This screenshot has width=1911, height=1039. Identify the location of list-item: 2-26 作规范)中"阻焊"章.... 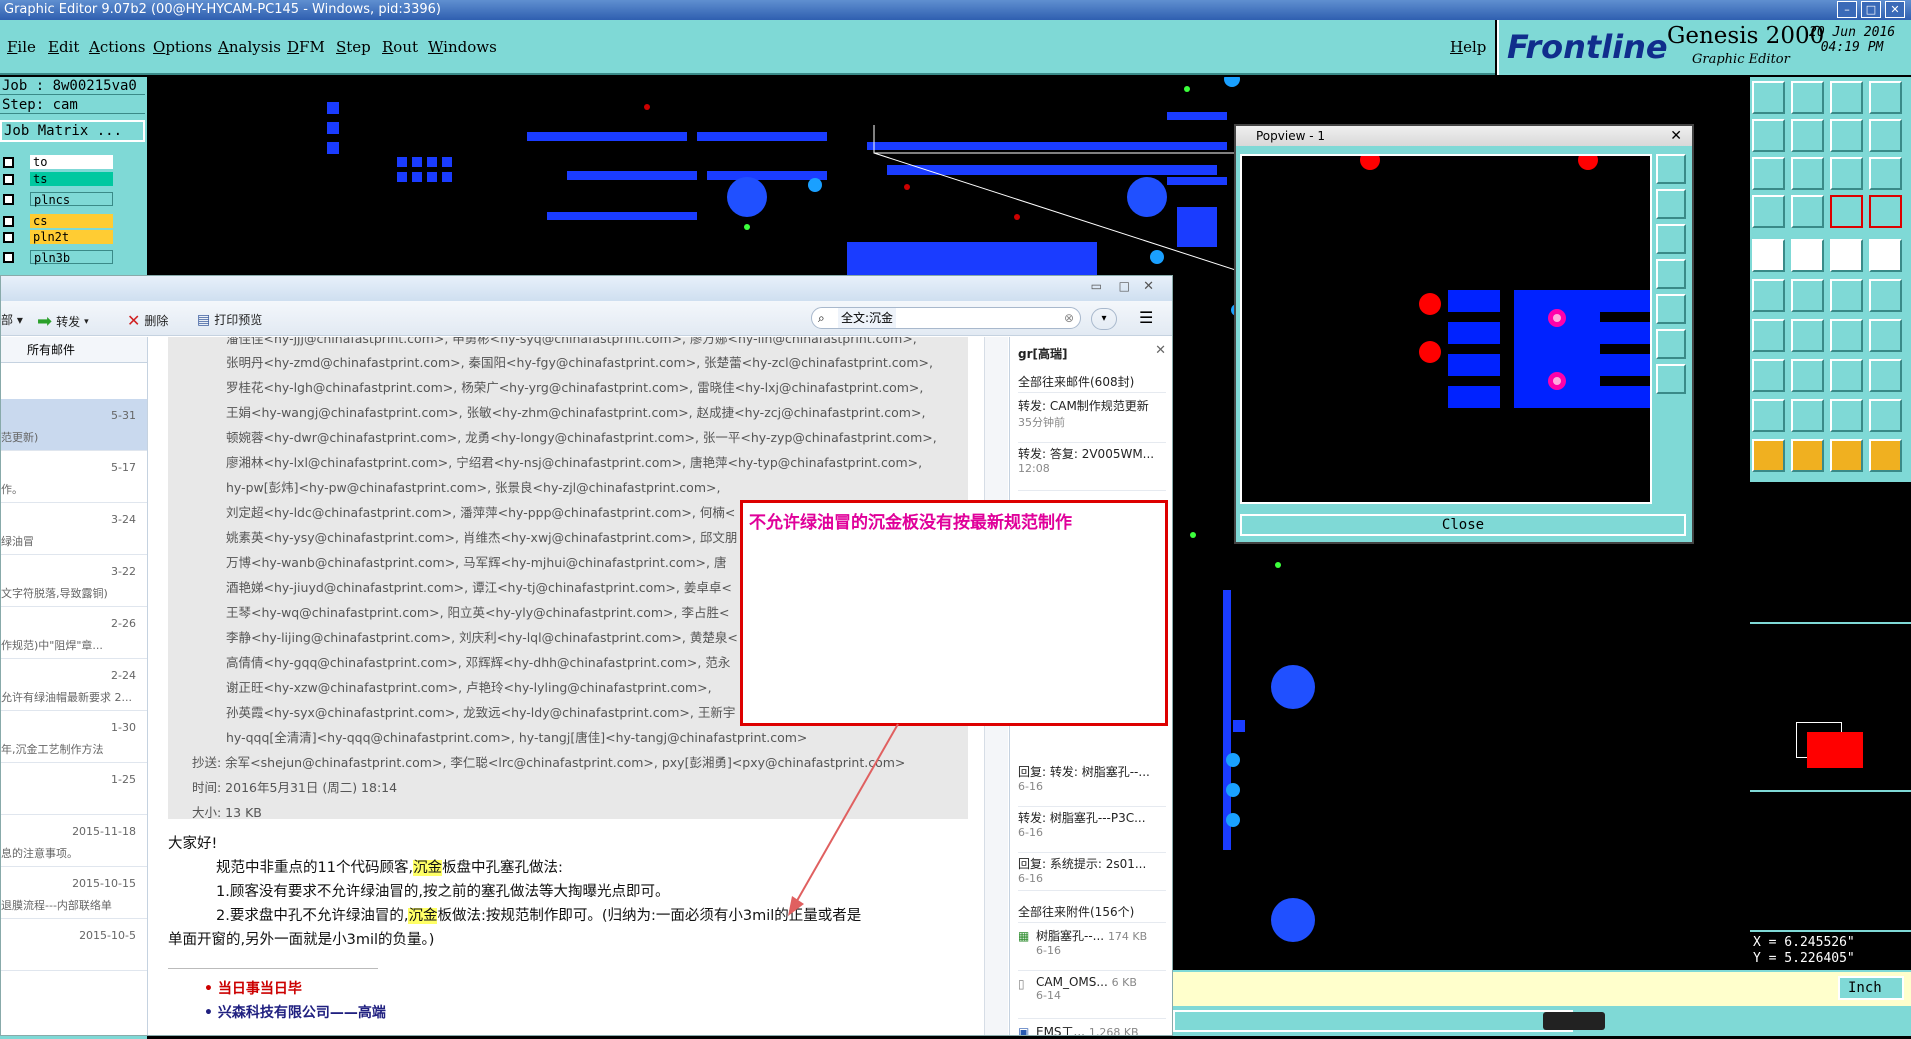
(74, 633).